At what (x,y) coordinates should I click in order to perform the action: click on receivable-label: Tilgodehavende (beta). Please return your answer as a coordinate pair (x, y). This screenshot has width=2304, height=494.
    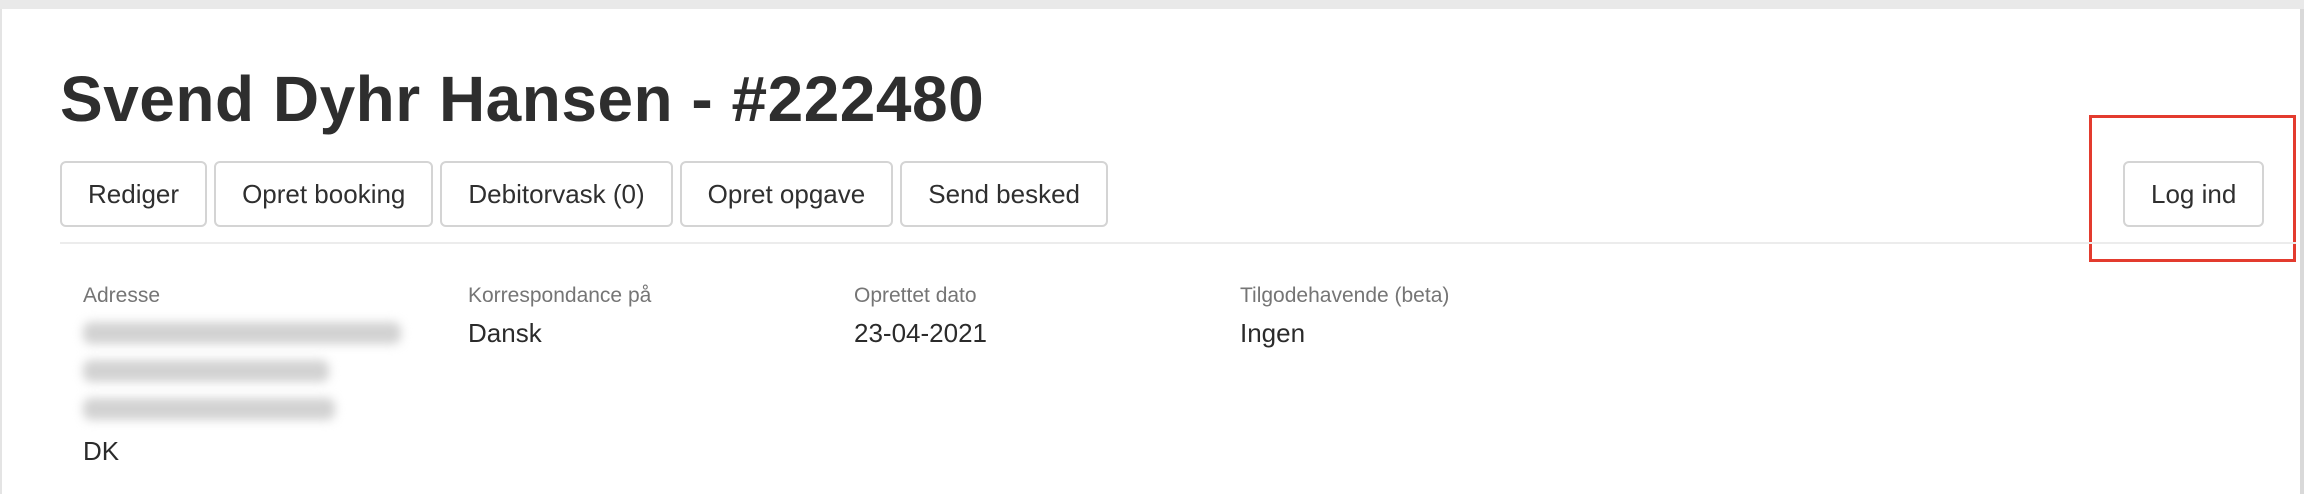
    Looking at the image, I should click on (1345, 295).